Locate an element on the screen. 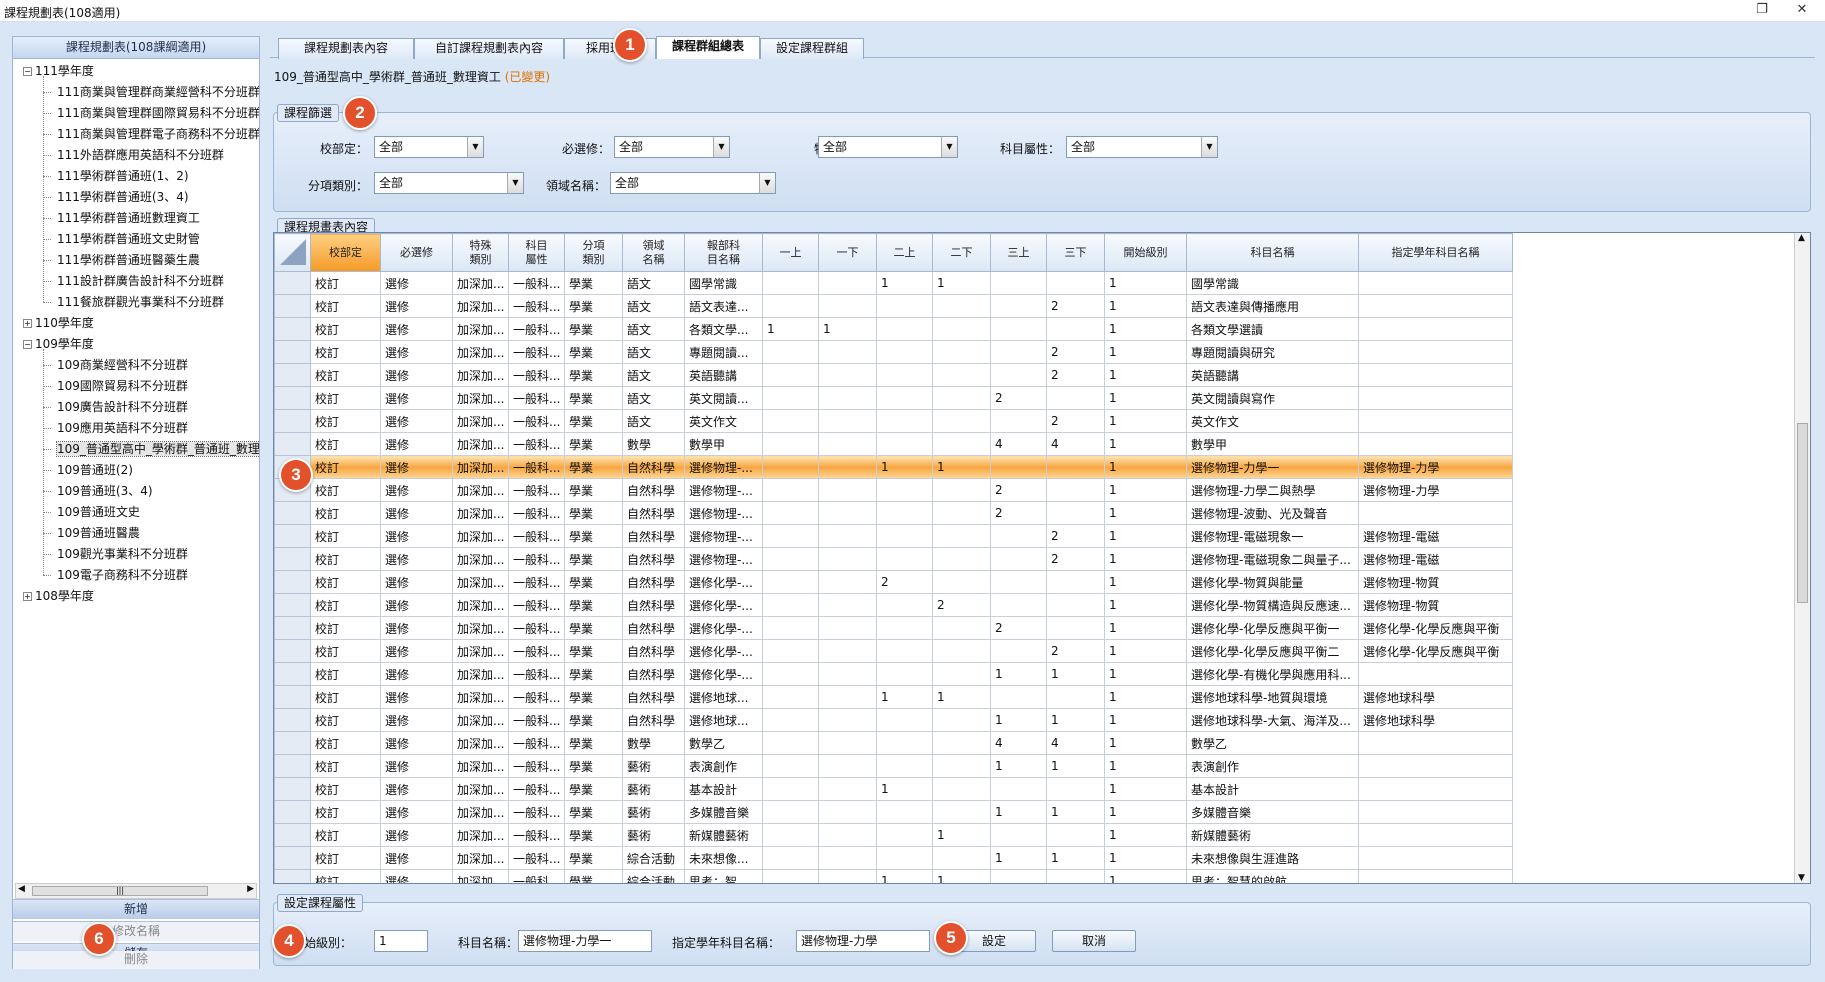  table-row: 校訂 選修 加深加... 一般科... 學業 藝術 多媒體音樂 1 1 1 多媒體音樂 is located at coordinates (893, 812).